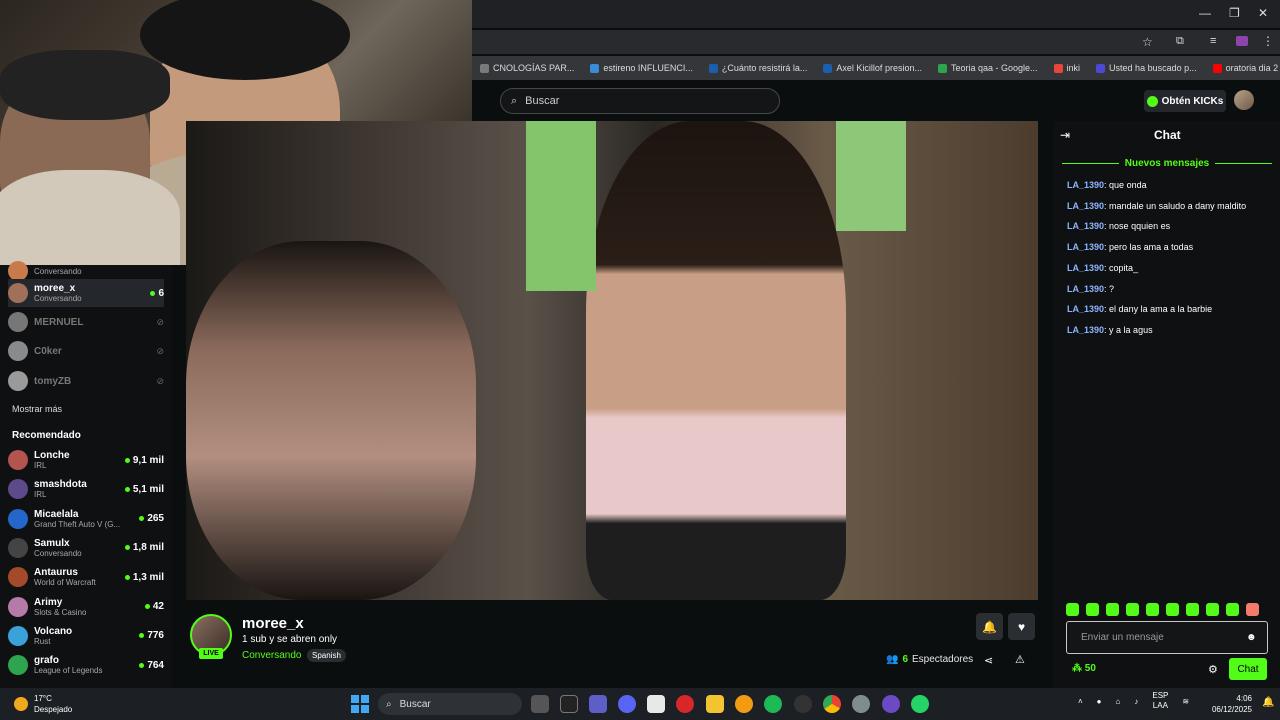 The width and height of the screenshot is (1280, 720). What do you see at coordinates (1160, 705) in the screenshot?
I see `lang-bottom: LAA` at bounding box center [1160, 705].